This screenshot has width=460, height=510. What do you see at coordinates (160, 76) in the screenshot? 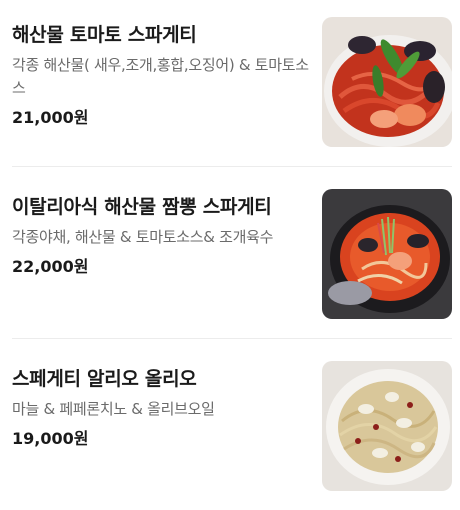
I see `menu-item-description: 각종 해산물( 새우,조개,홍합,오징어) & 토마토소스` at bounding box center [160, 76].